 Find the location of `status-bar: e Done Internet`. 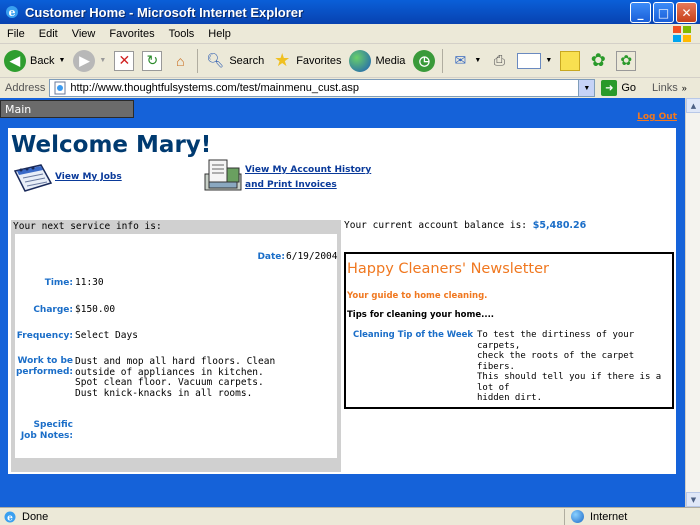

status-bar: e Done Internet is located at coordinates (350, 516).